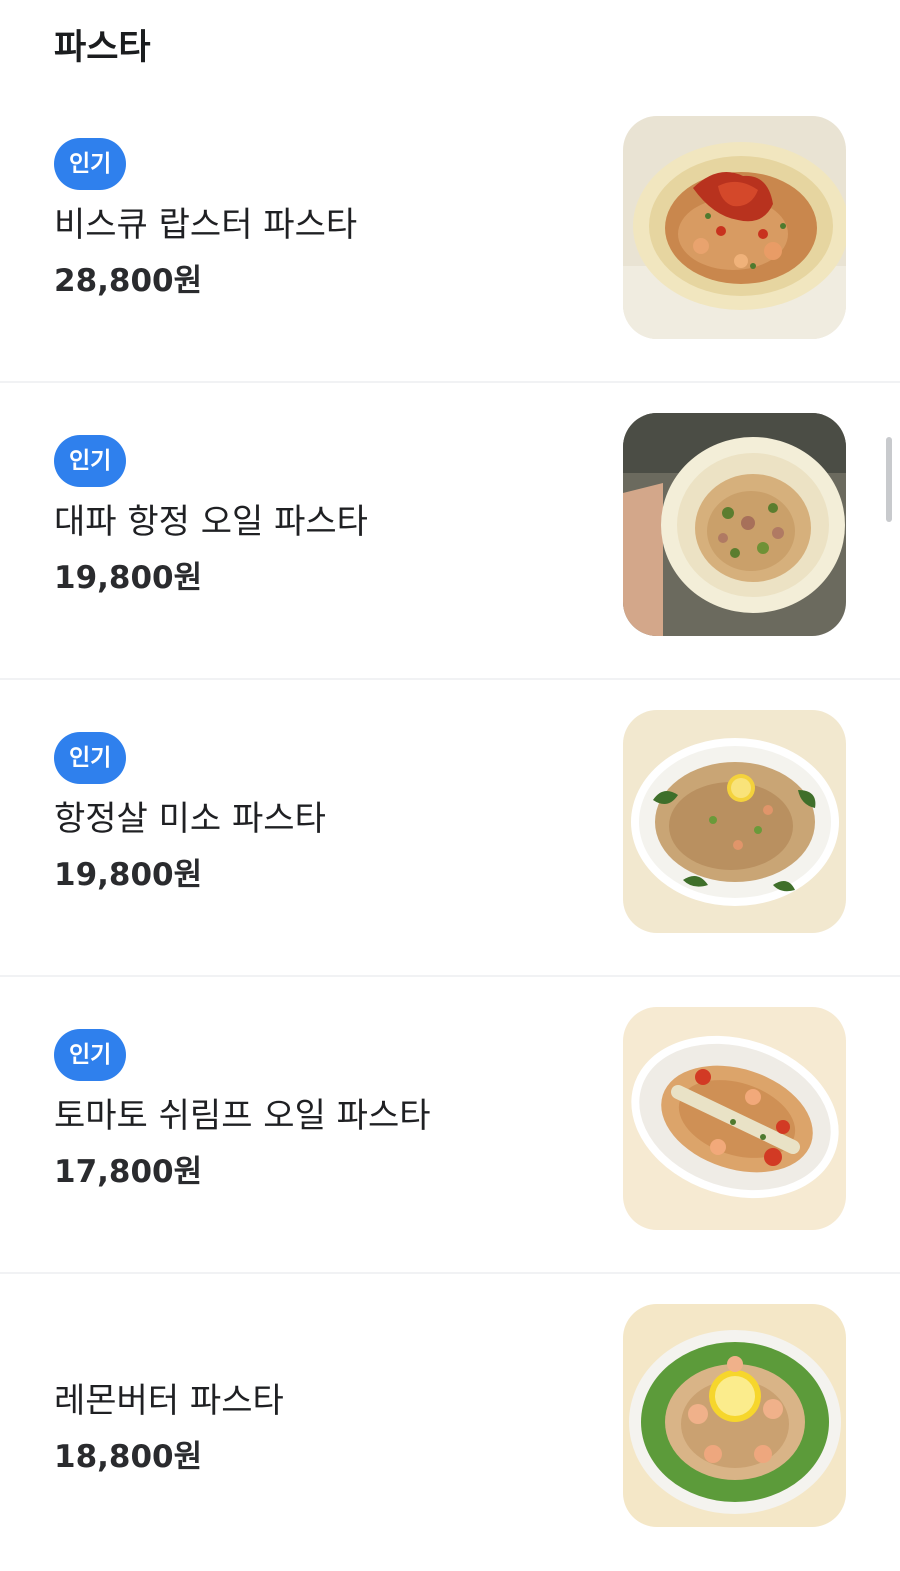 This screenshot has width=900, height=1571. Describe the element at coordinates (734, 1118) in the screenshot. I see `shrimp-pasta-photo` at that location.